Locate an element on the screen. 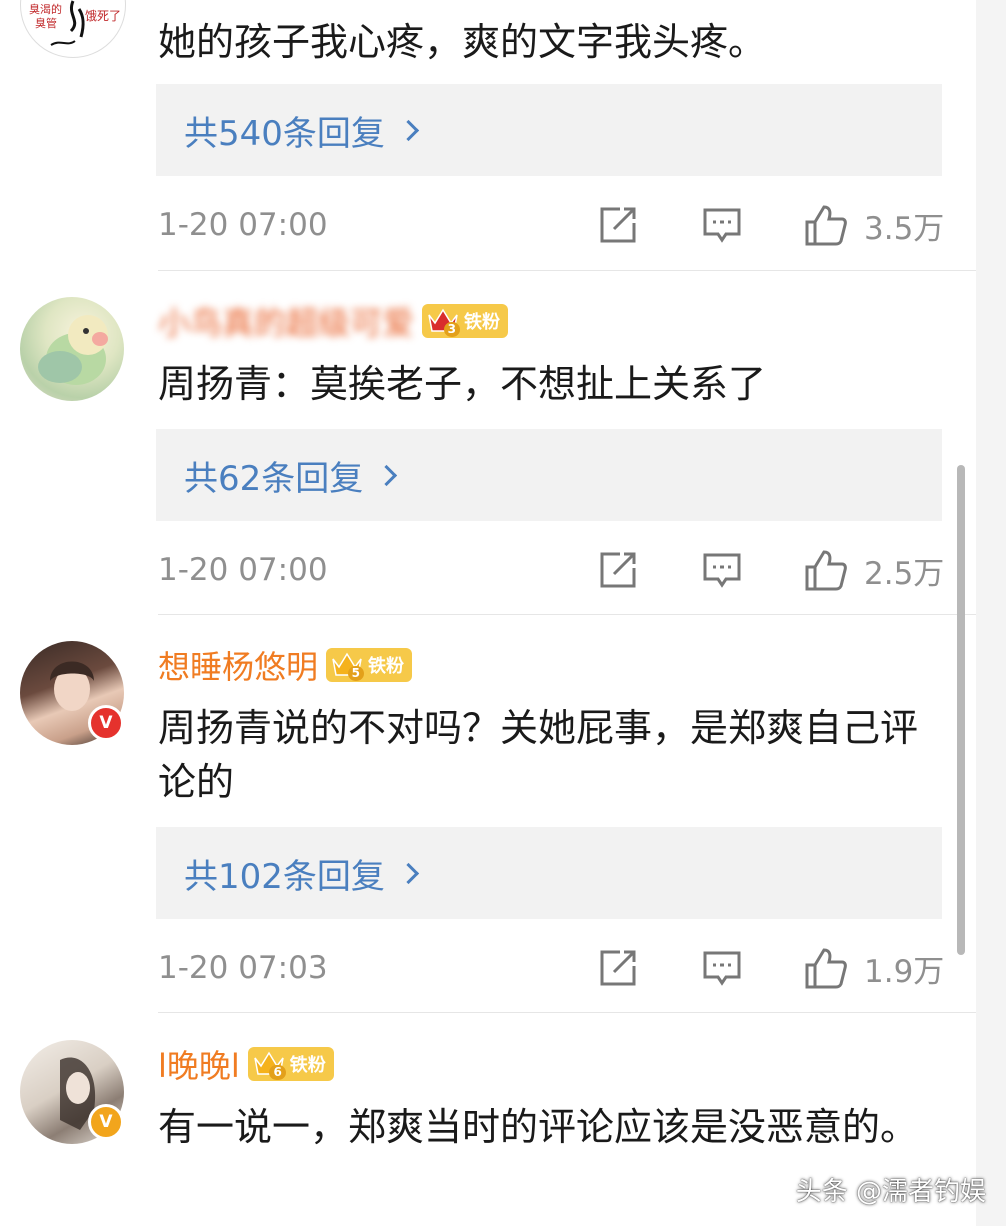  fan-badge: 6 铁粉 is located at coordinates (290, 1064).